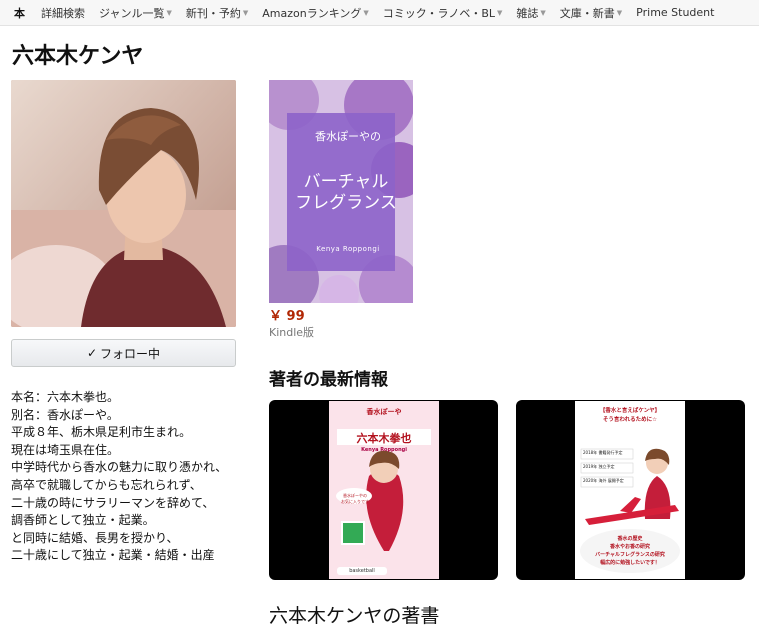 The width and height of the screenshot is (759, 625). Describe the element at coordinates (113, 555) in the screenshot. I see `bio-line: 二十歳にして独立・起業・結婚・出産` at that location.